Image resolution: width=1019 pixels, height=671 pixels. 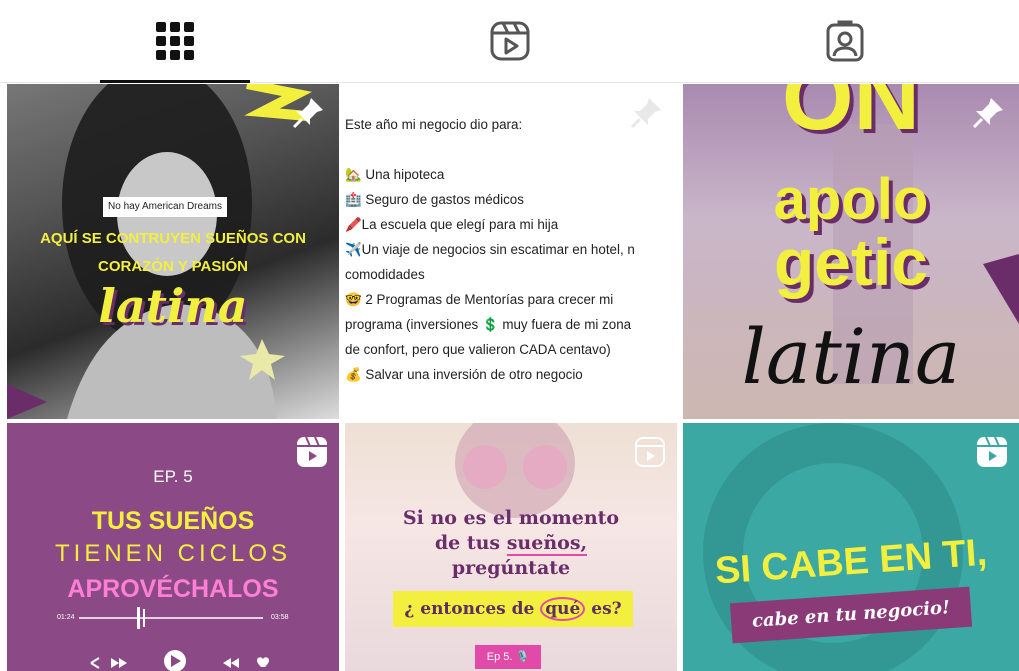 What do you see at coordinates (175, 81) in the screenshot?
I see `active-tab-indicator` at bounding box center [175, 81].